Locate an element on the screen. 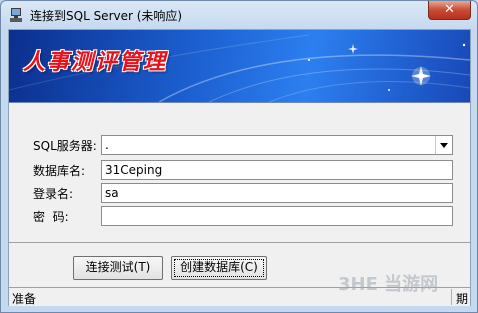  form-row-database: 数据库名: 31Ceping is located at coordinates (239, 170).